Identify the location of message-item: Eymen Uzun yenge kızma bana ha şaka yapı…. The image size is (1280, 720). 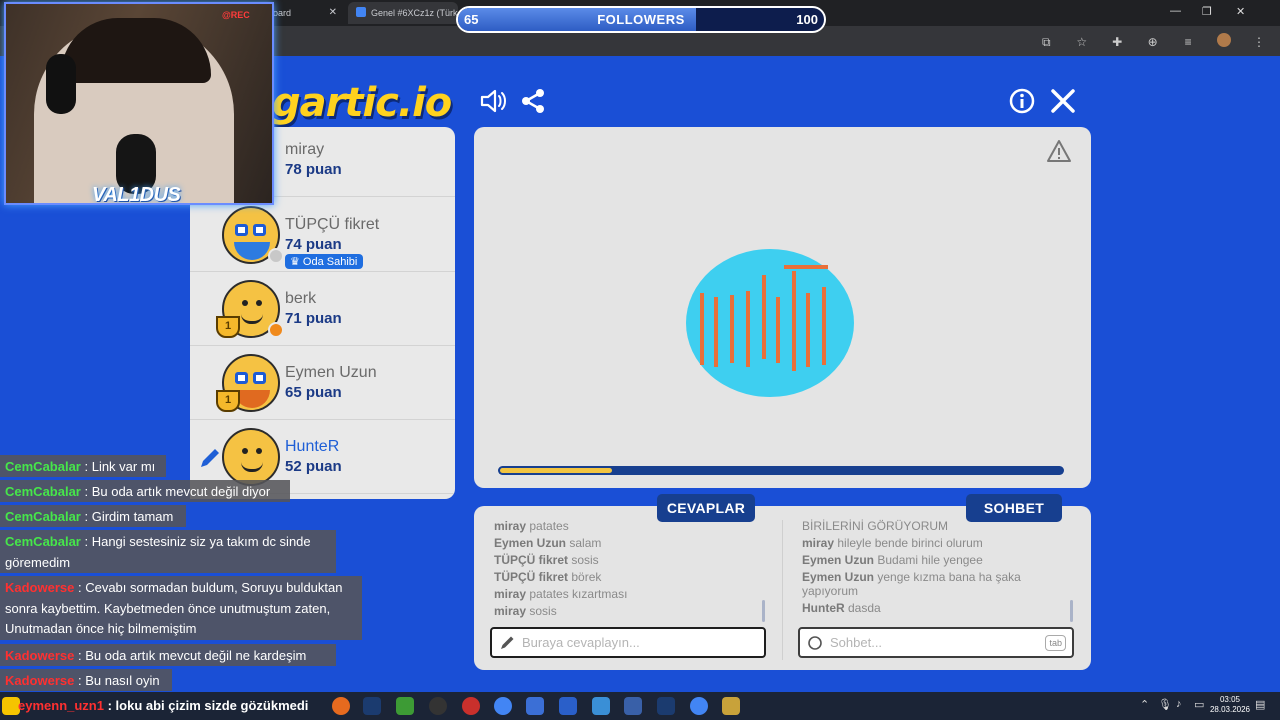
(934, 584).